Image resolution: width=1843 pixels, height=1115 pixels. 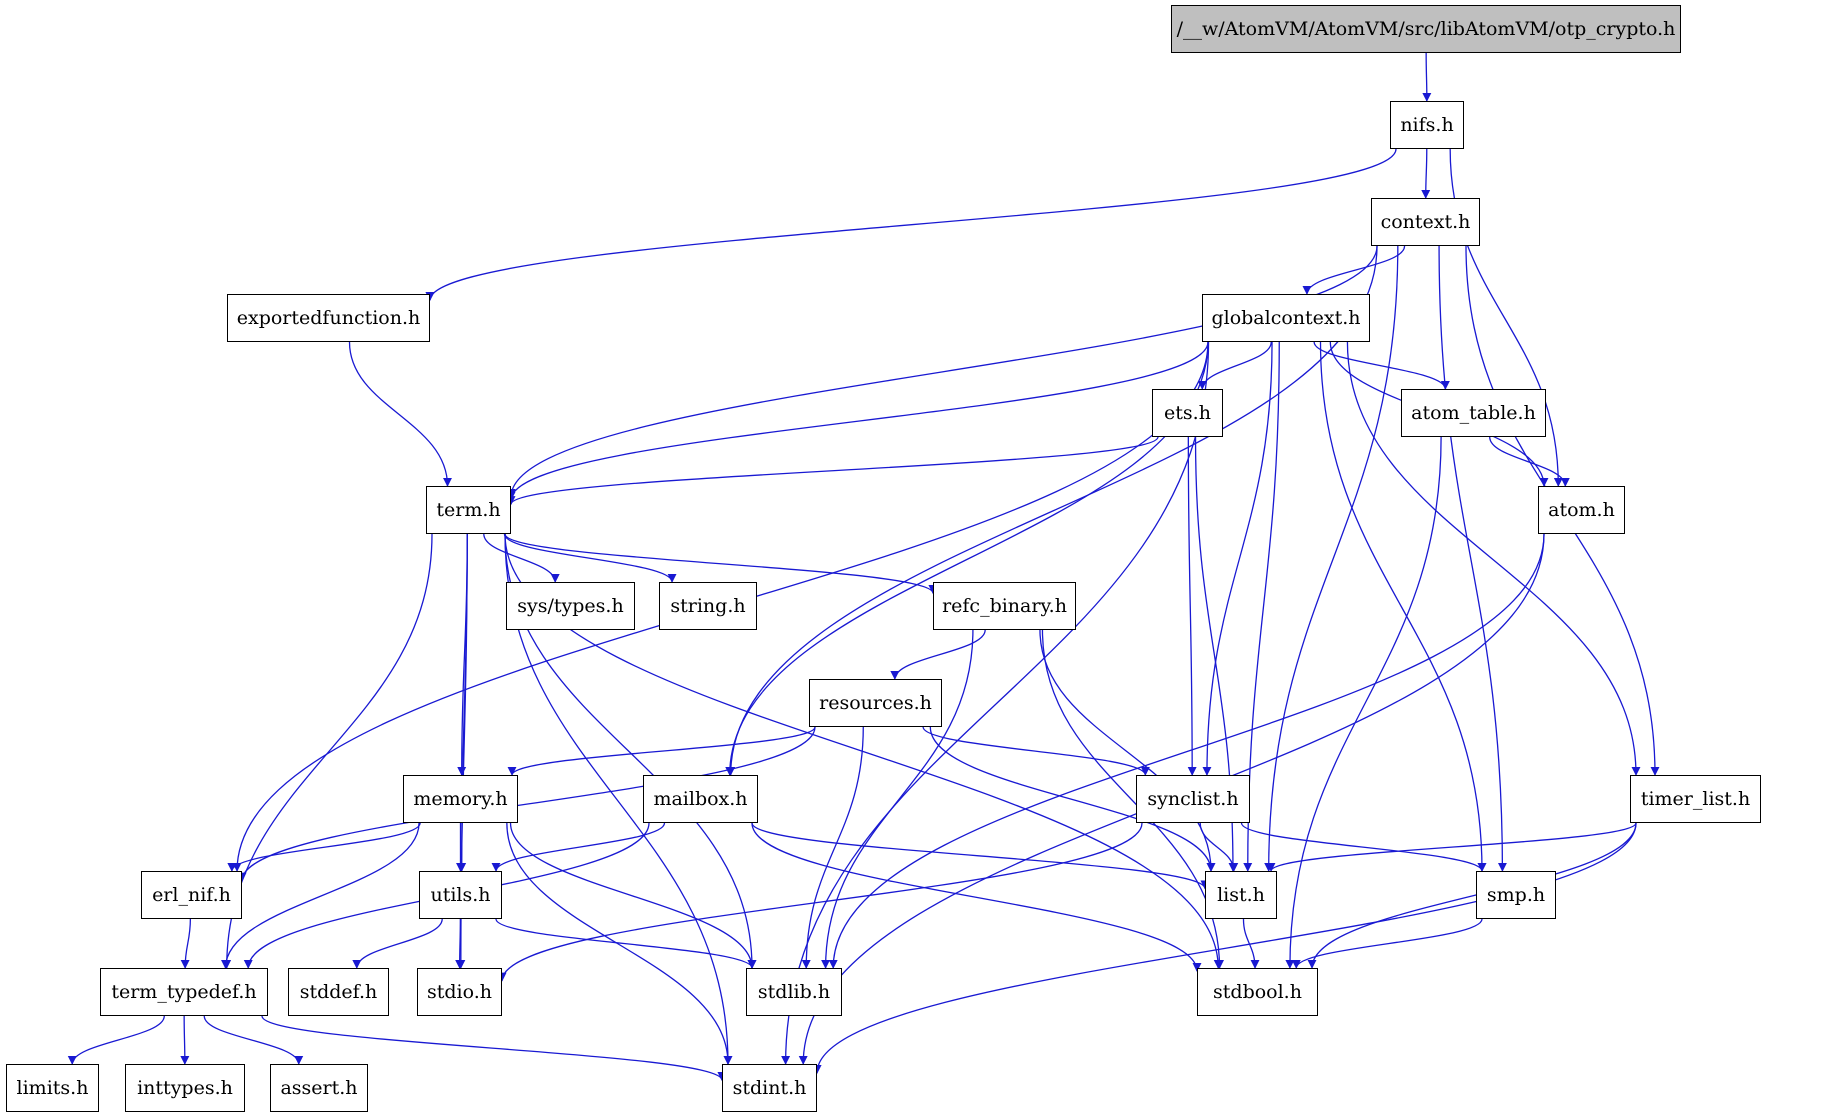 What do you see at coordinates (700, 799) in the screenshot?
I see `node-mailbox-h: mailbox.h` at bounding box center [700, 799].